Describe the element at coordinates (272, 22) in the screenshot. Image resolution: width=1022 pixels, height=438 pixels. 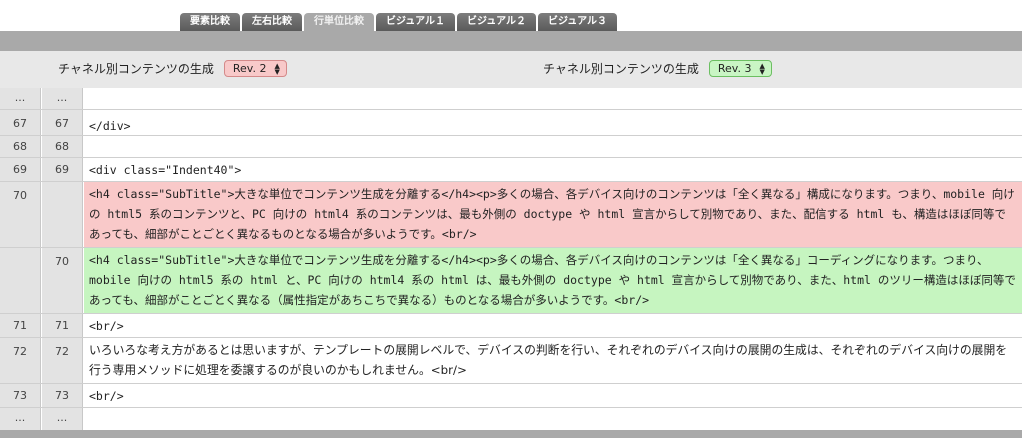
I see `tab-side-by-side: 左右比較` at that location.